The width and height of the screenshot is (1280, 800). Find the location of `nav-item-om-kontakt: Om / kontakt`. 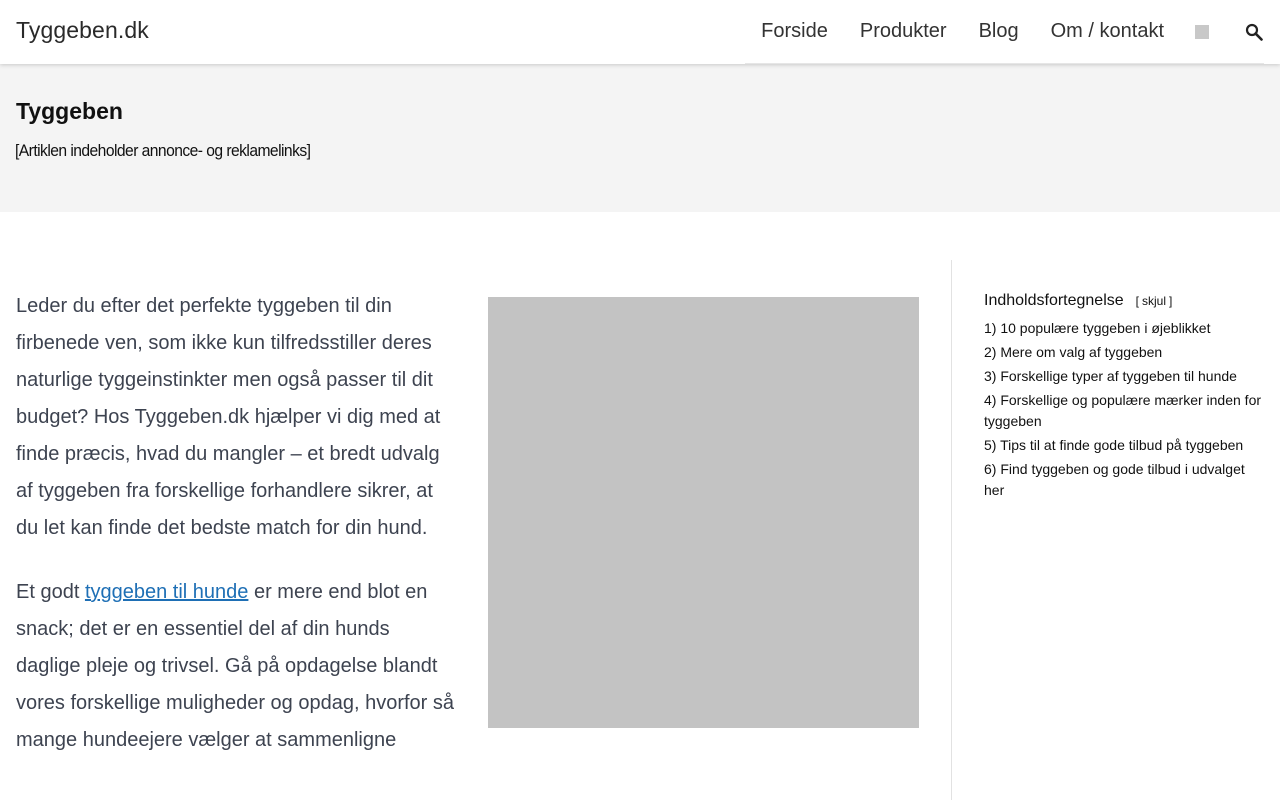

nav-item-om-kontakt: Om / kontakt is located at coordinates (1107, 31).